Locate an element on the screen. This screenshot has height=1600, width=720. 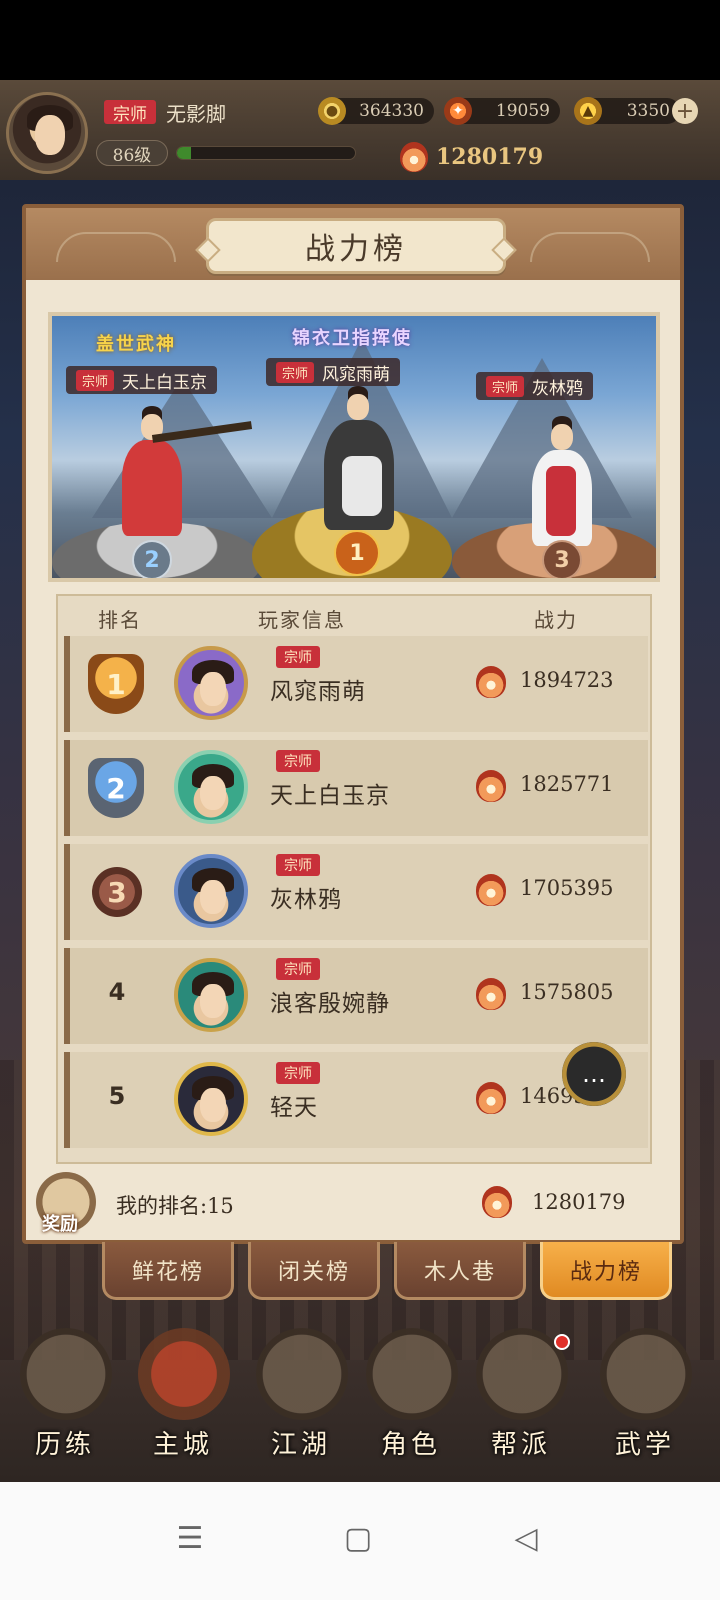
nav-training: 历练 is located at coordinates (65, 1398).